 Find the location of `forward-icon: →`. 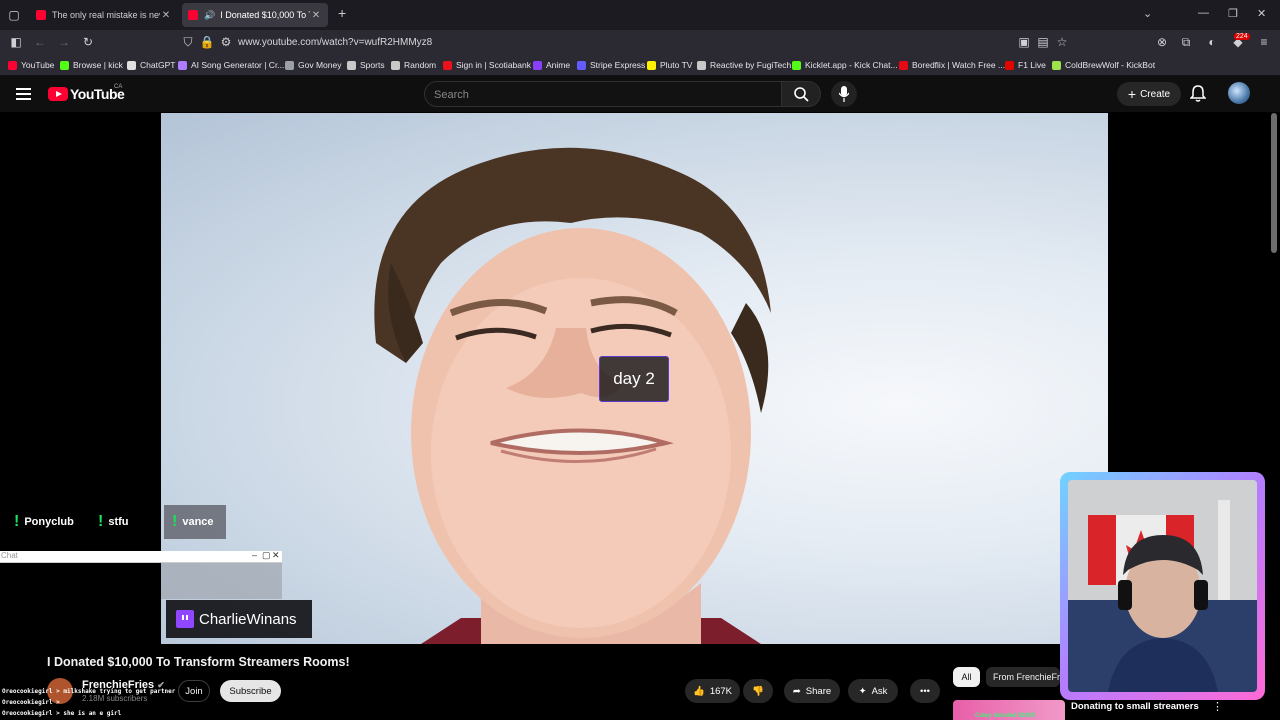

forward-icon: → is located at coordinates (64, 42).